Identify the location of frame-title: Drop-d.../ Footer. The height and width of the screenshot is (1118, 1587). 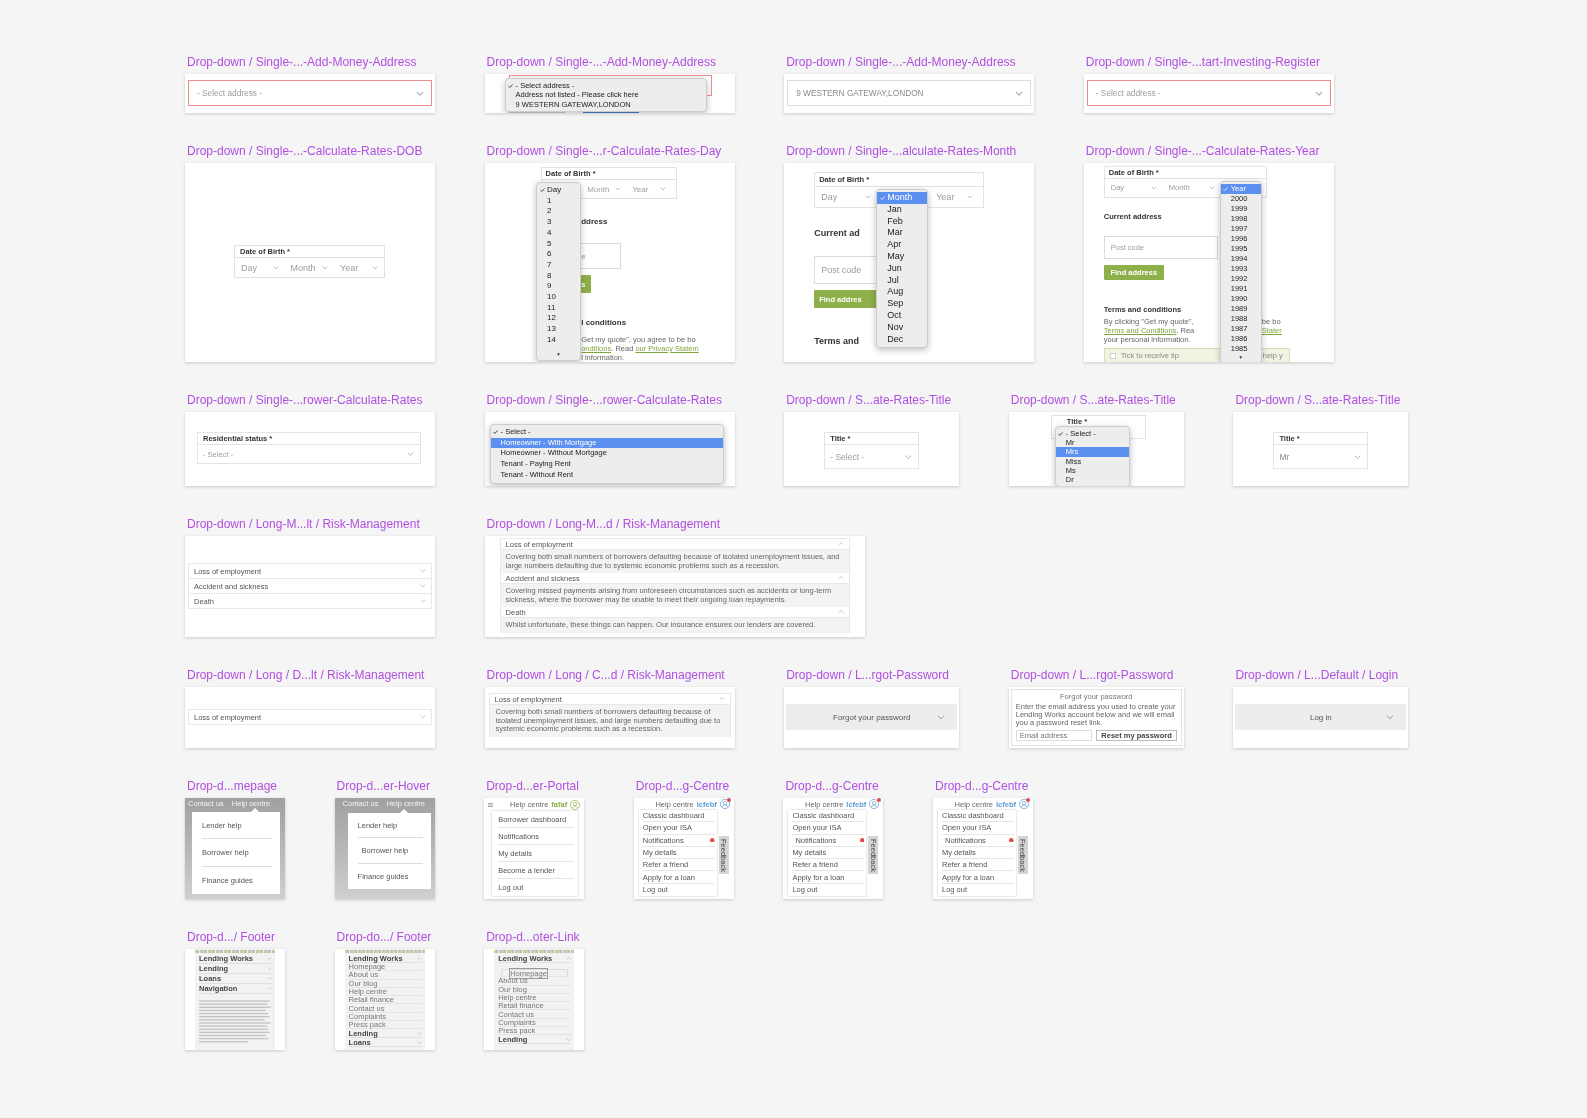
(231, 937).